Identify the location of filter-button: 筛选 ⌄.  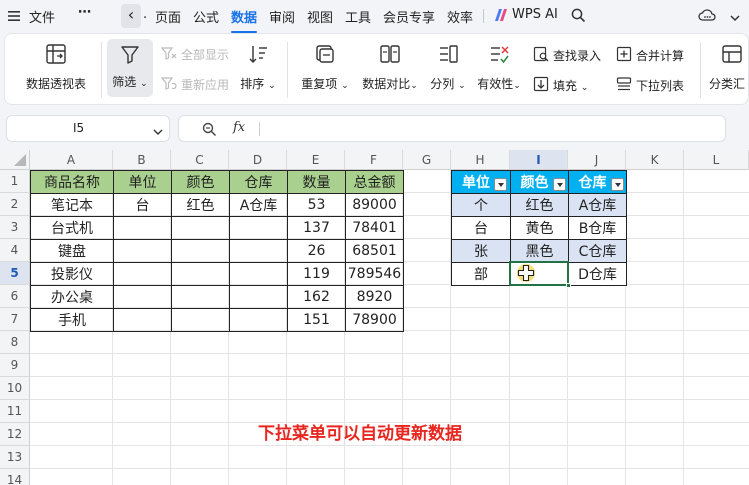
(130, 68).